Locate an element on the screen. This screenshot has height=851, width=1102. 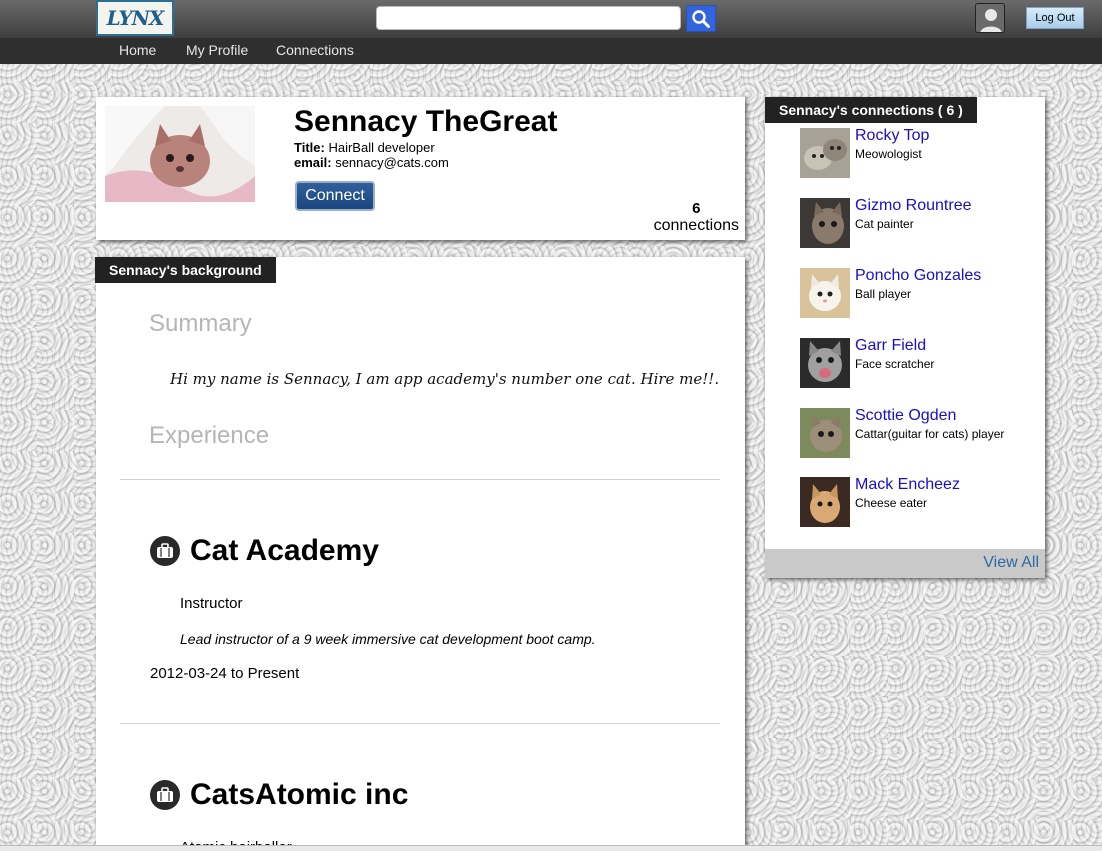
profile-photo is located at coordinates (180, 154).